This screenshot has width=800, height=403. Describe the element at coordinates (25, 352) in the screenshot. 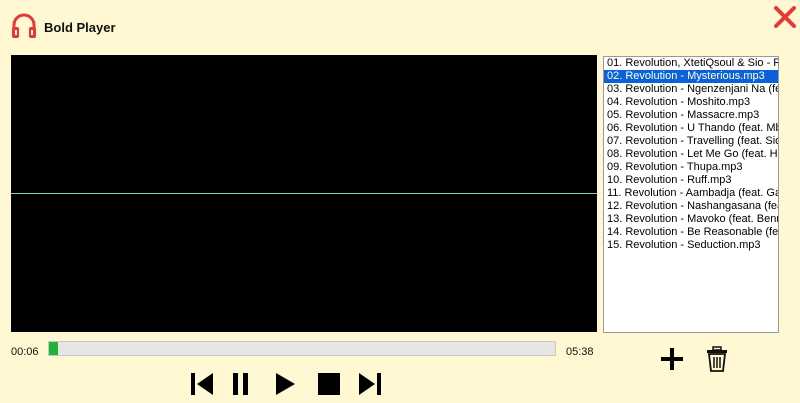

I see `current-time: 00:06` at that location.